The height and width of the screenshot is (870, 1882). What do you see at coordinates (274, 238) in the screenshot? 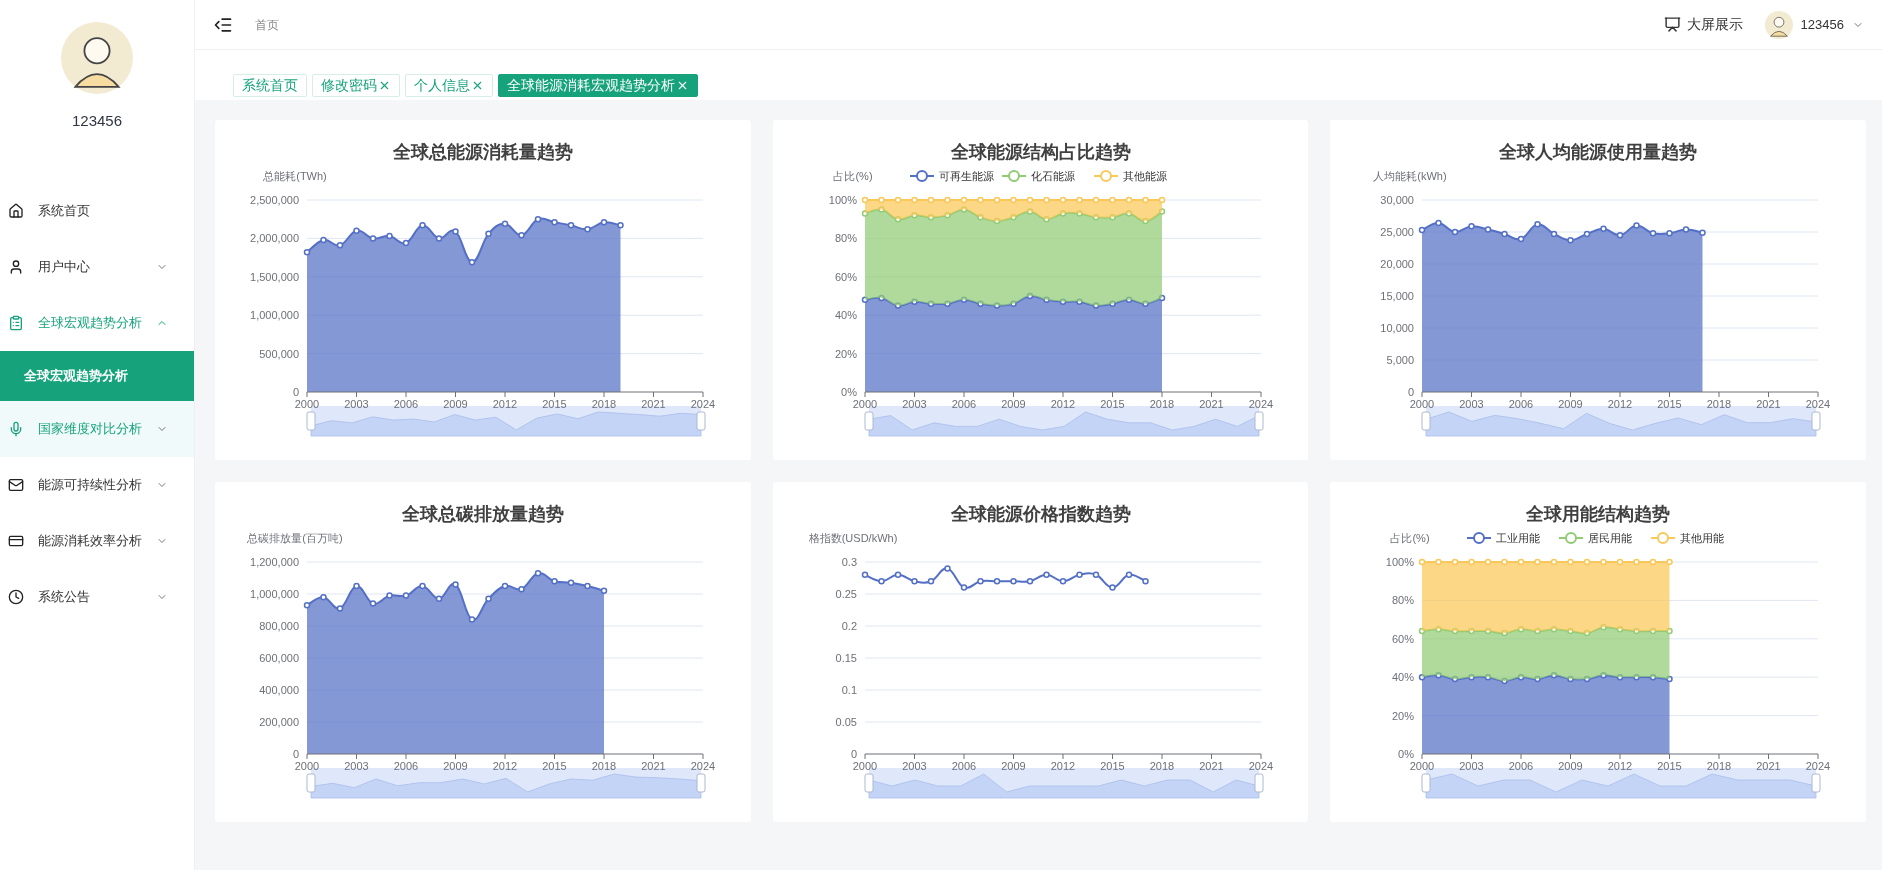
I see `axis-label: 2,000,000` at bounding box center [274, 238].